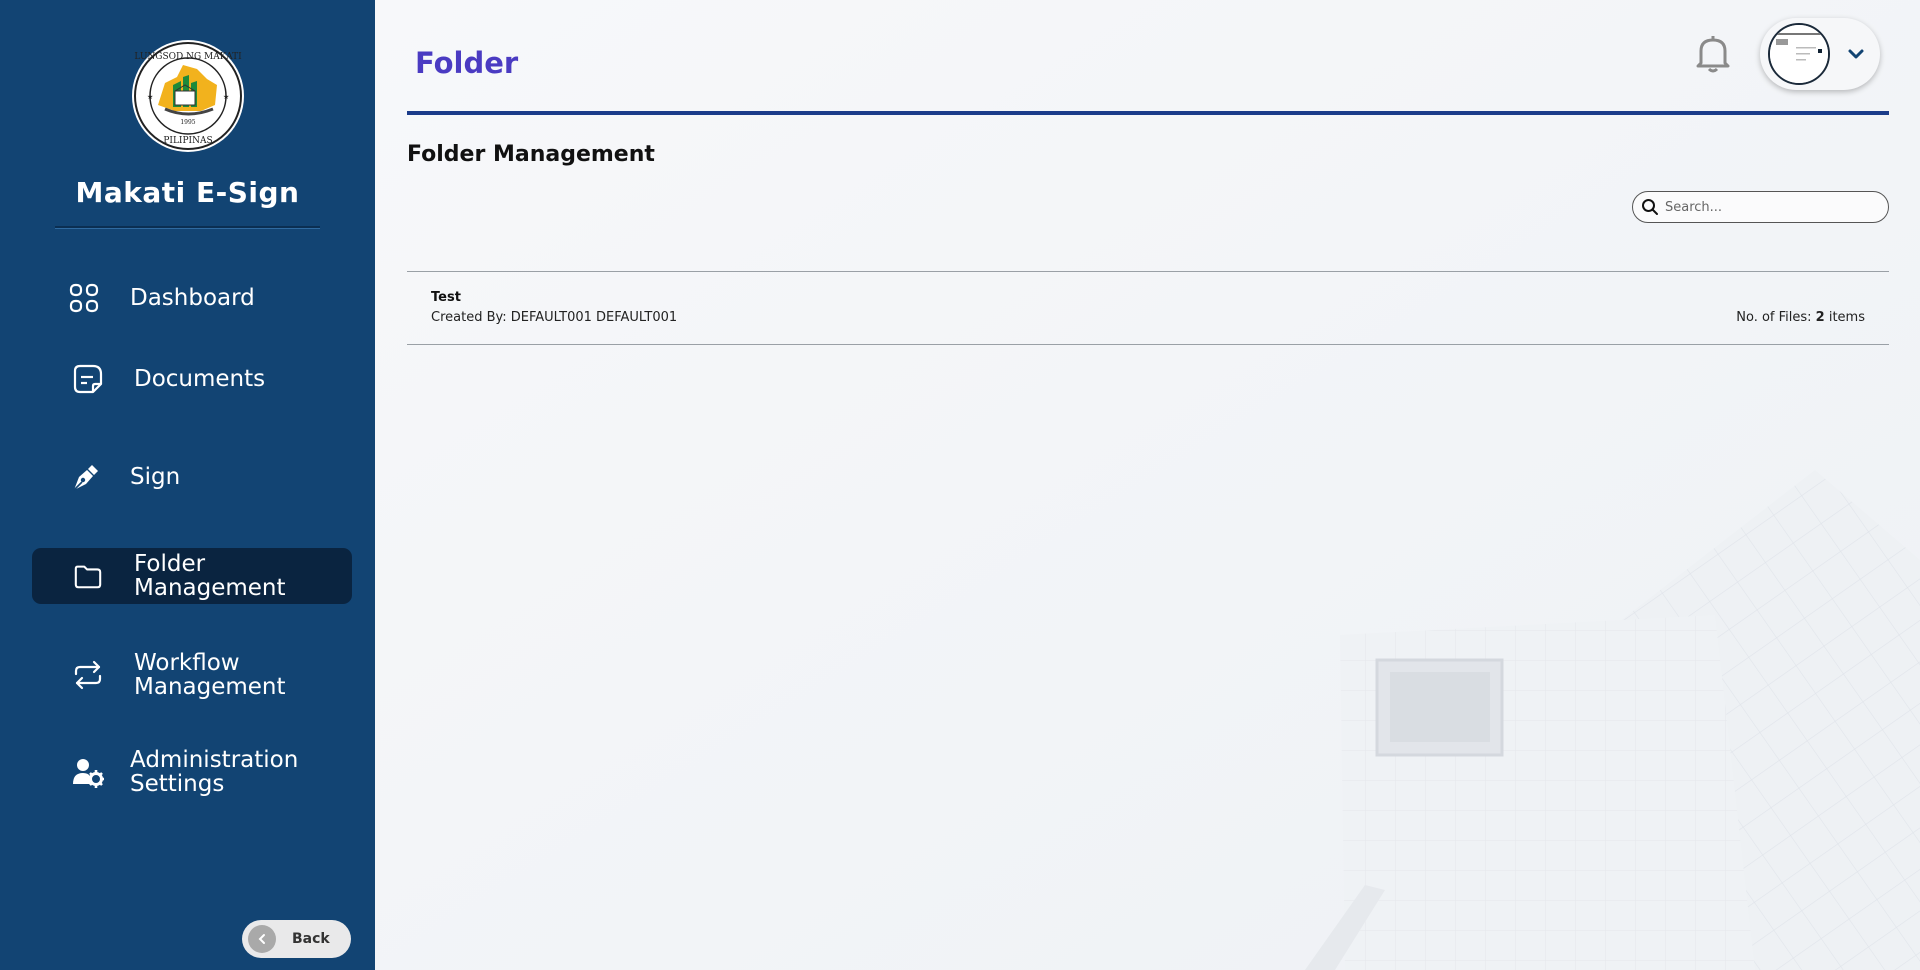  I want to click on sidebar-item-sign: Sign, so click(192, 477).